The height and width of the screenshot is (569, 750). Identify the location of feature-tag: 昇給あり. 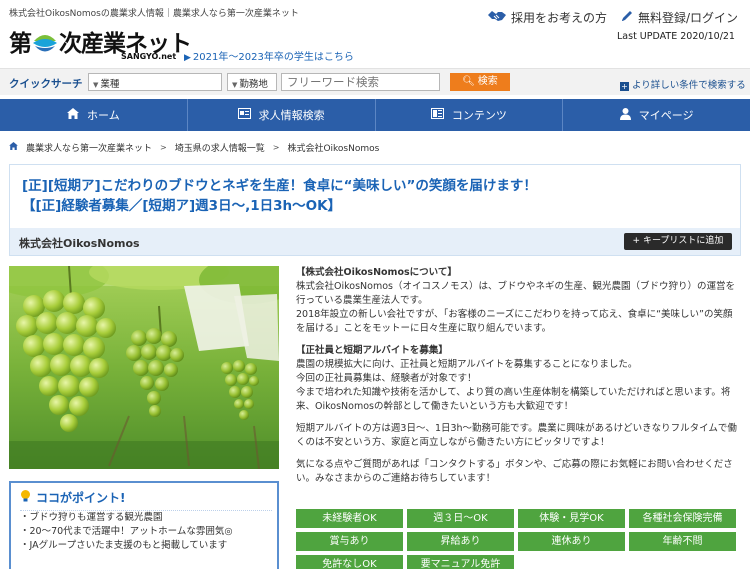
(460, 541).